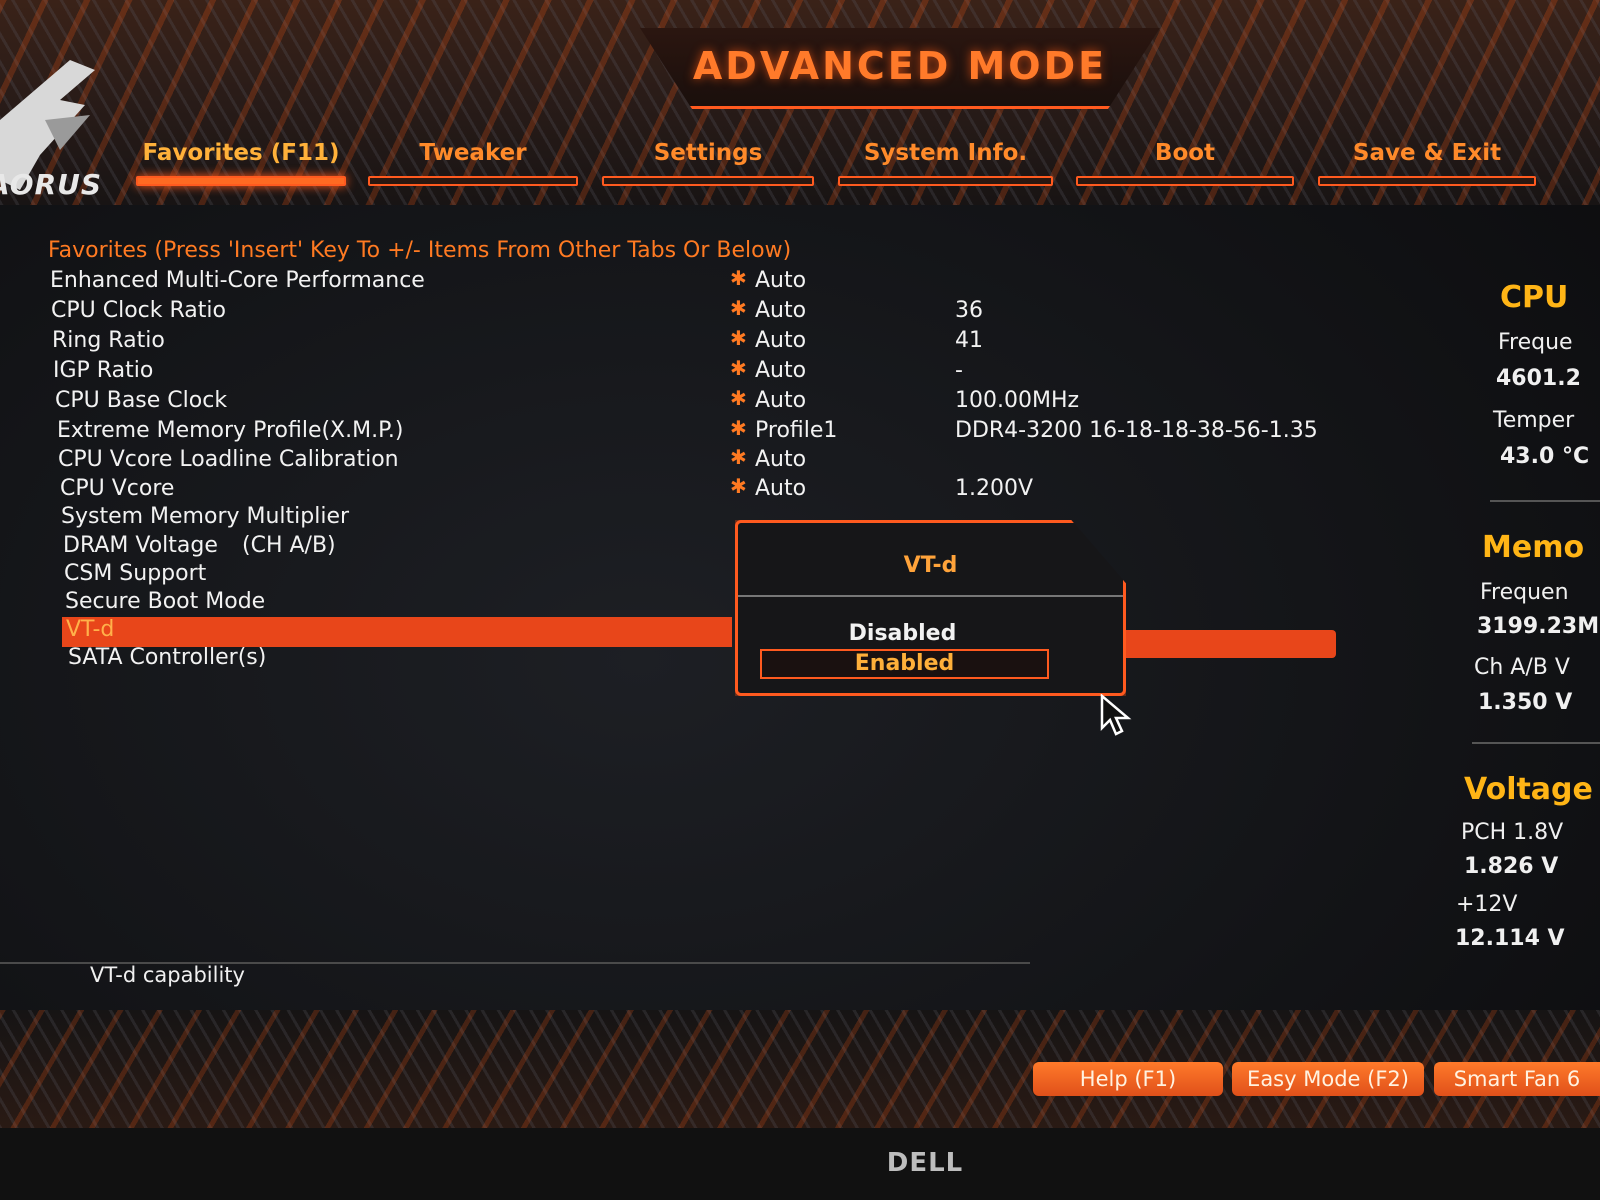 This screenshot has width=1600, height=1200. What do you see at coordinates (670, 575) in the screenshot?
I see `setting-row-csm-support: CSM Support` at bounding box center [670, 575].